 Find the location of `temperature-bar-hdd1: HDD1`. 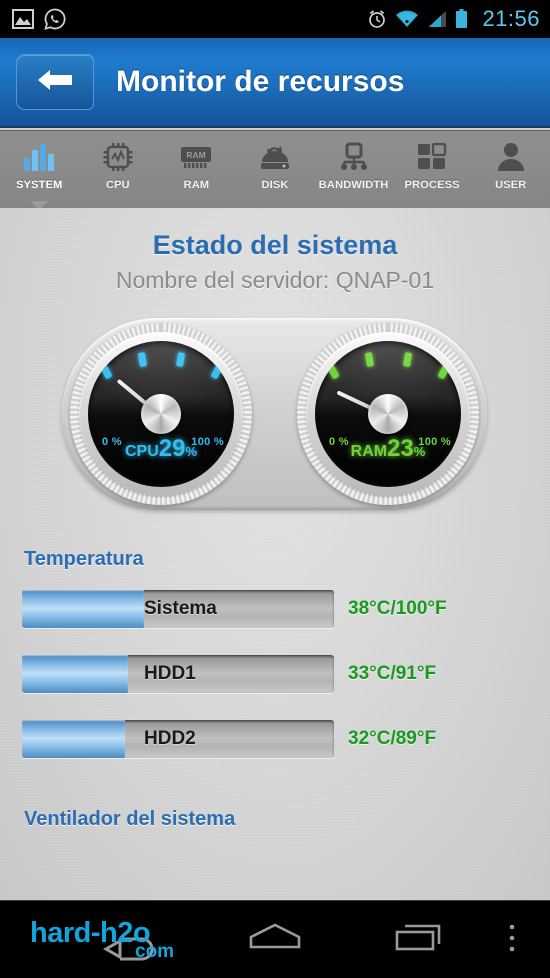

temperature-bar-hdd1: HDD1 is located at coordinates (178, 674).